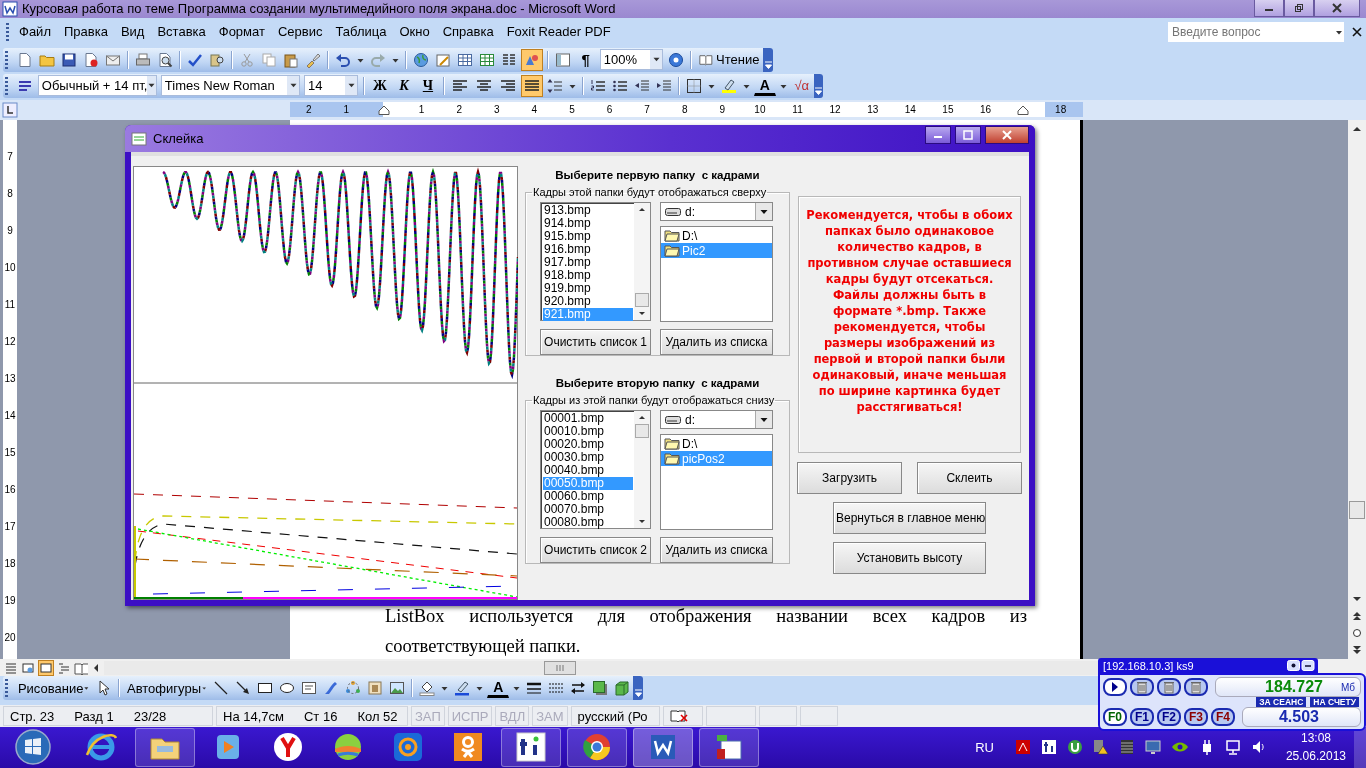 The width and height of the screenshot is (1366, 768). I want to click on file-list: 00001.bmp 00010.bmp 00020.bmp 00030.bmp 00040.bmp 00050.bmp 00060.bmp 00070.bmp 00080.bmp, so click(595, 469).